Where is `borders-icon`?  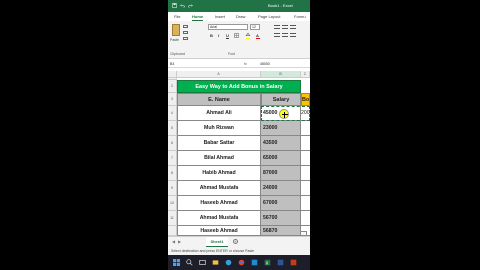
borders-icon is located at coordinates (236, 35).